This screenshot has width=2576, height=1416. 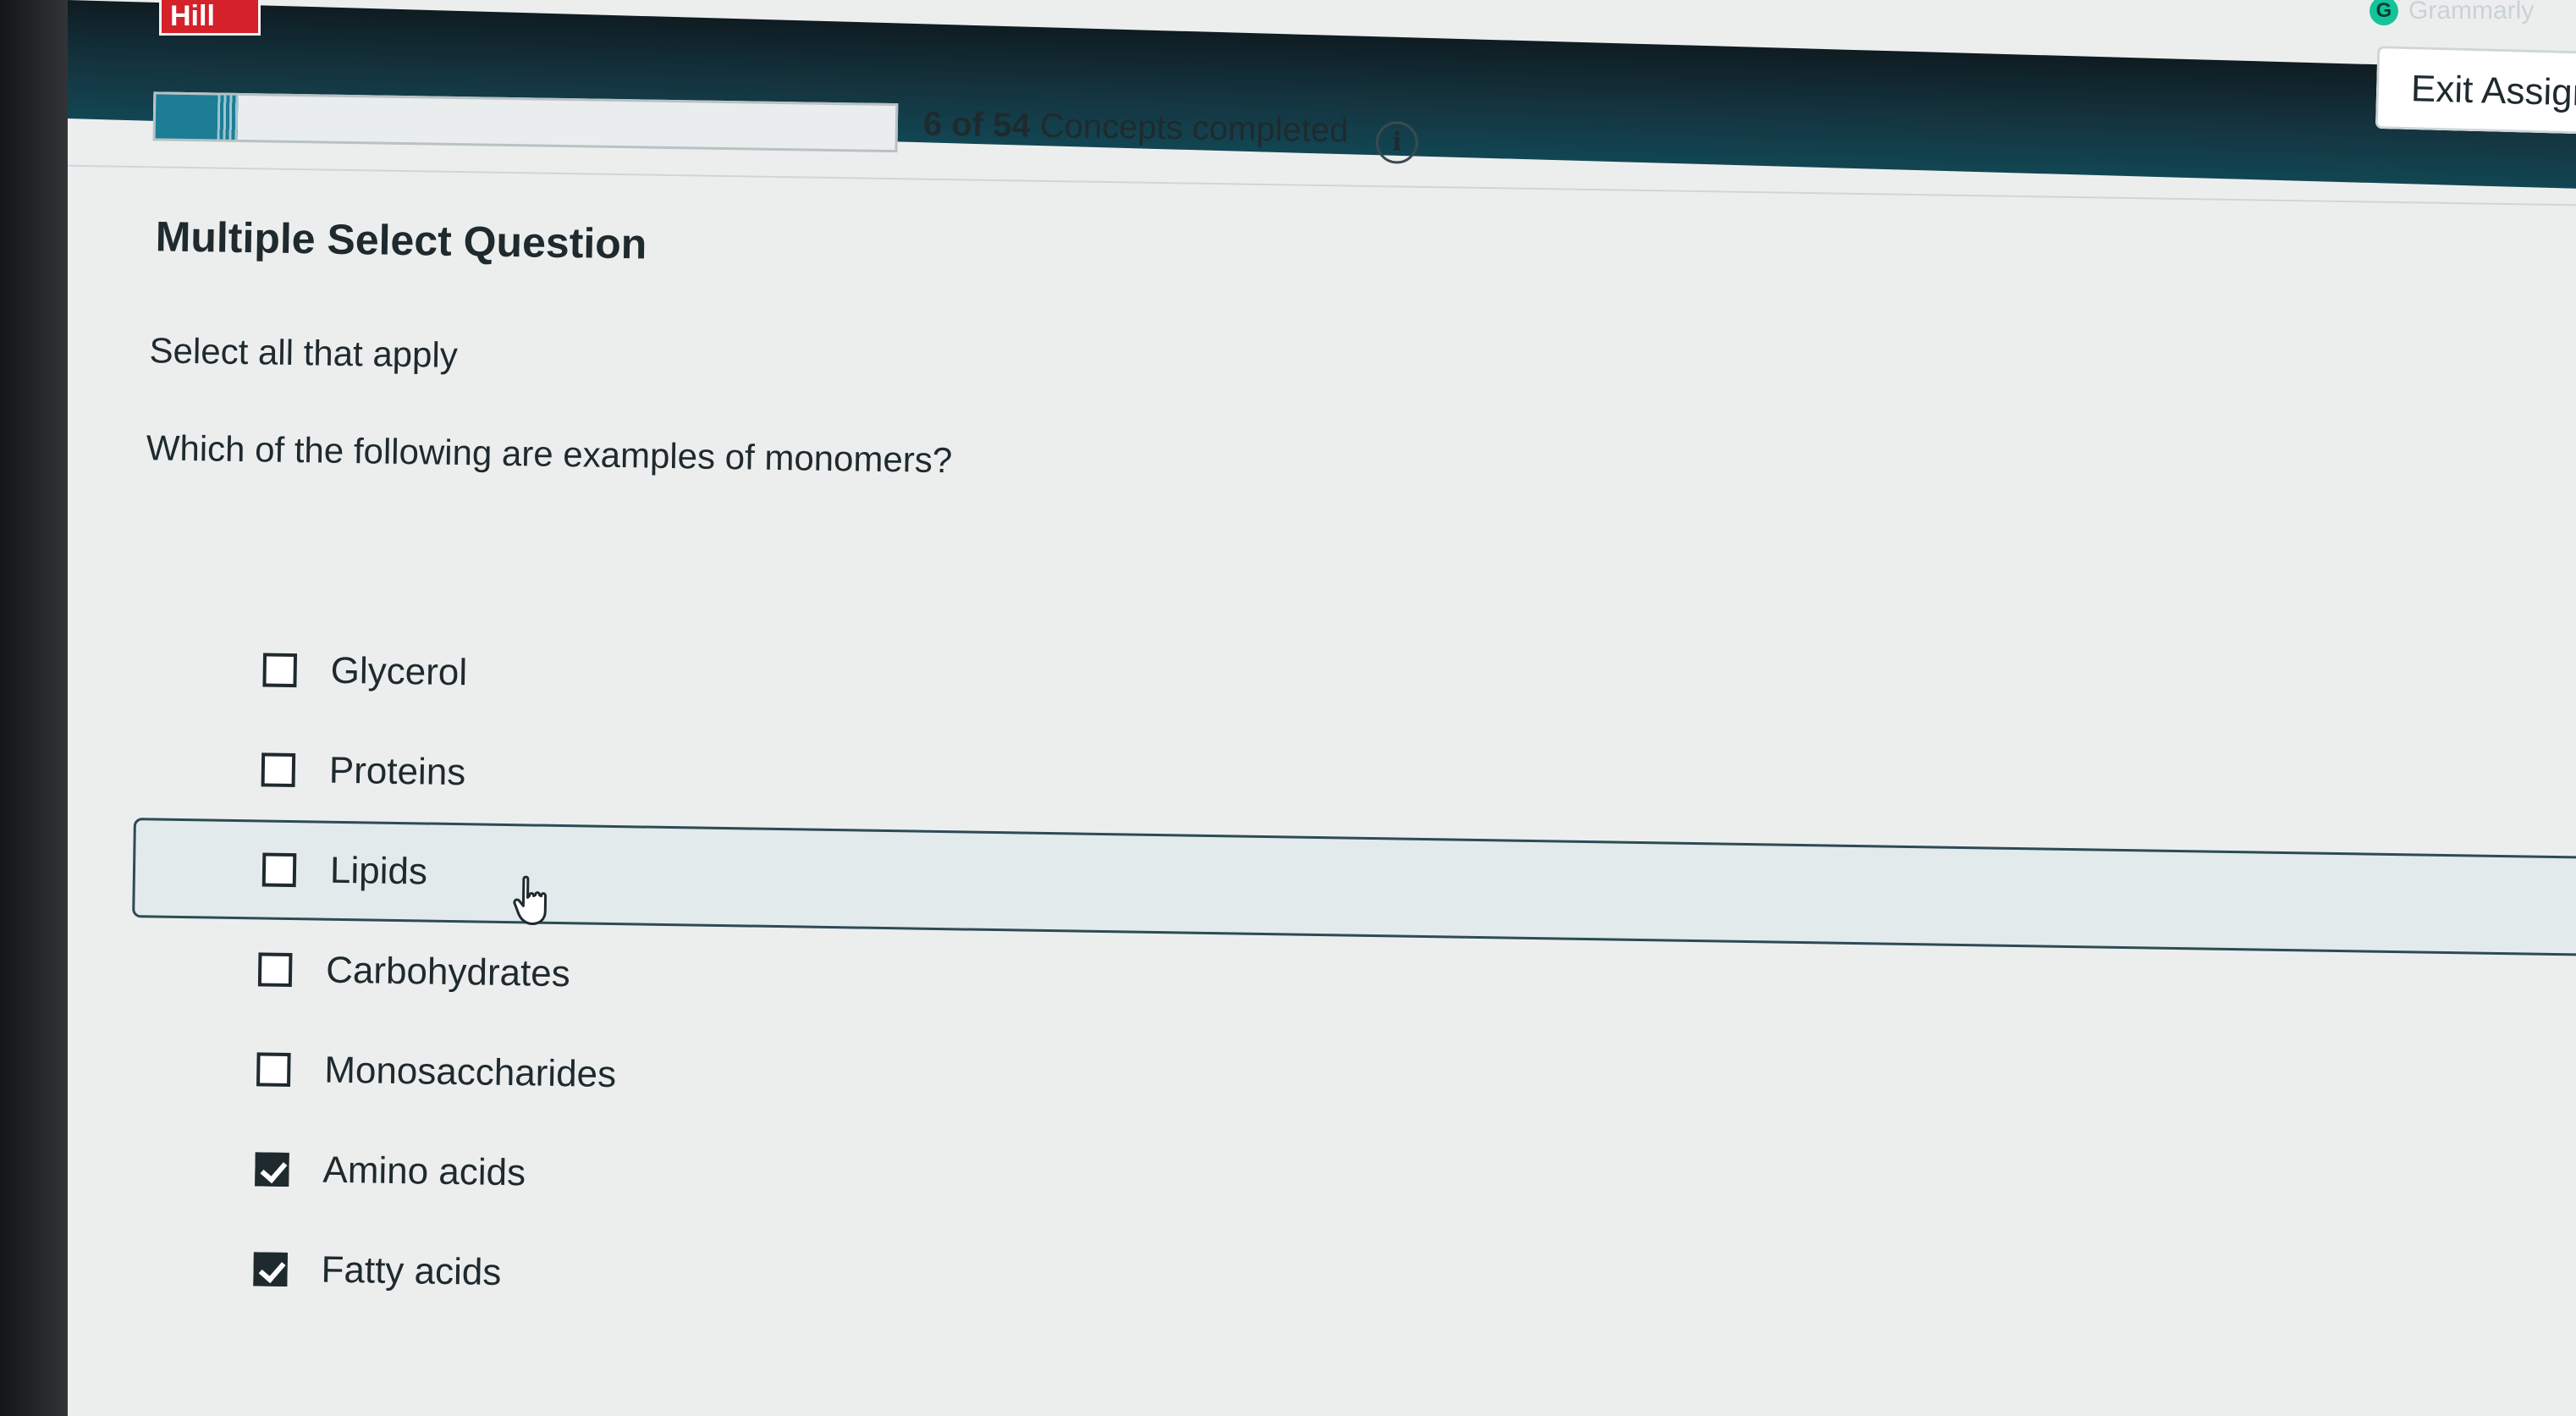 I want to click on grammarly-label: Grammarly, so click(x=2471, y=12).